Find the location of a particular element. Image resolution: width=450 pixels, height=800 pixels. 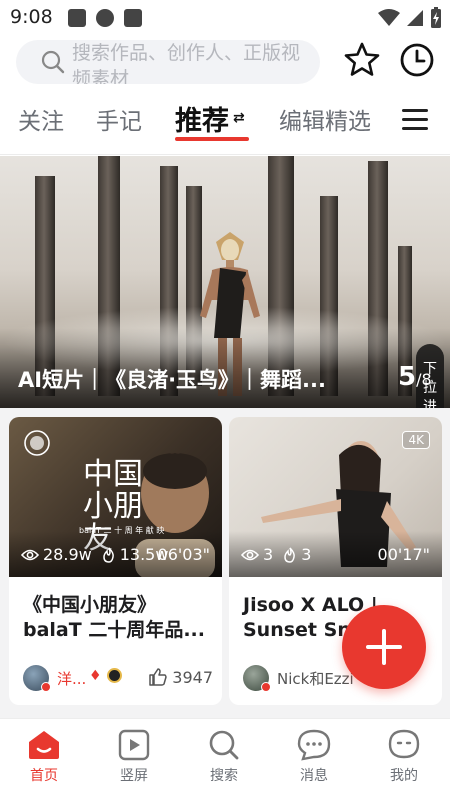

card-footer: 洋... ♦ 3947 is located at coordinates (118, 678).